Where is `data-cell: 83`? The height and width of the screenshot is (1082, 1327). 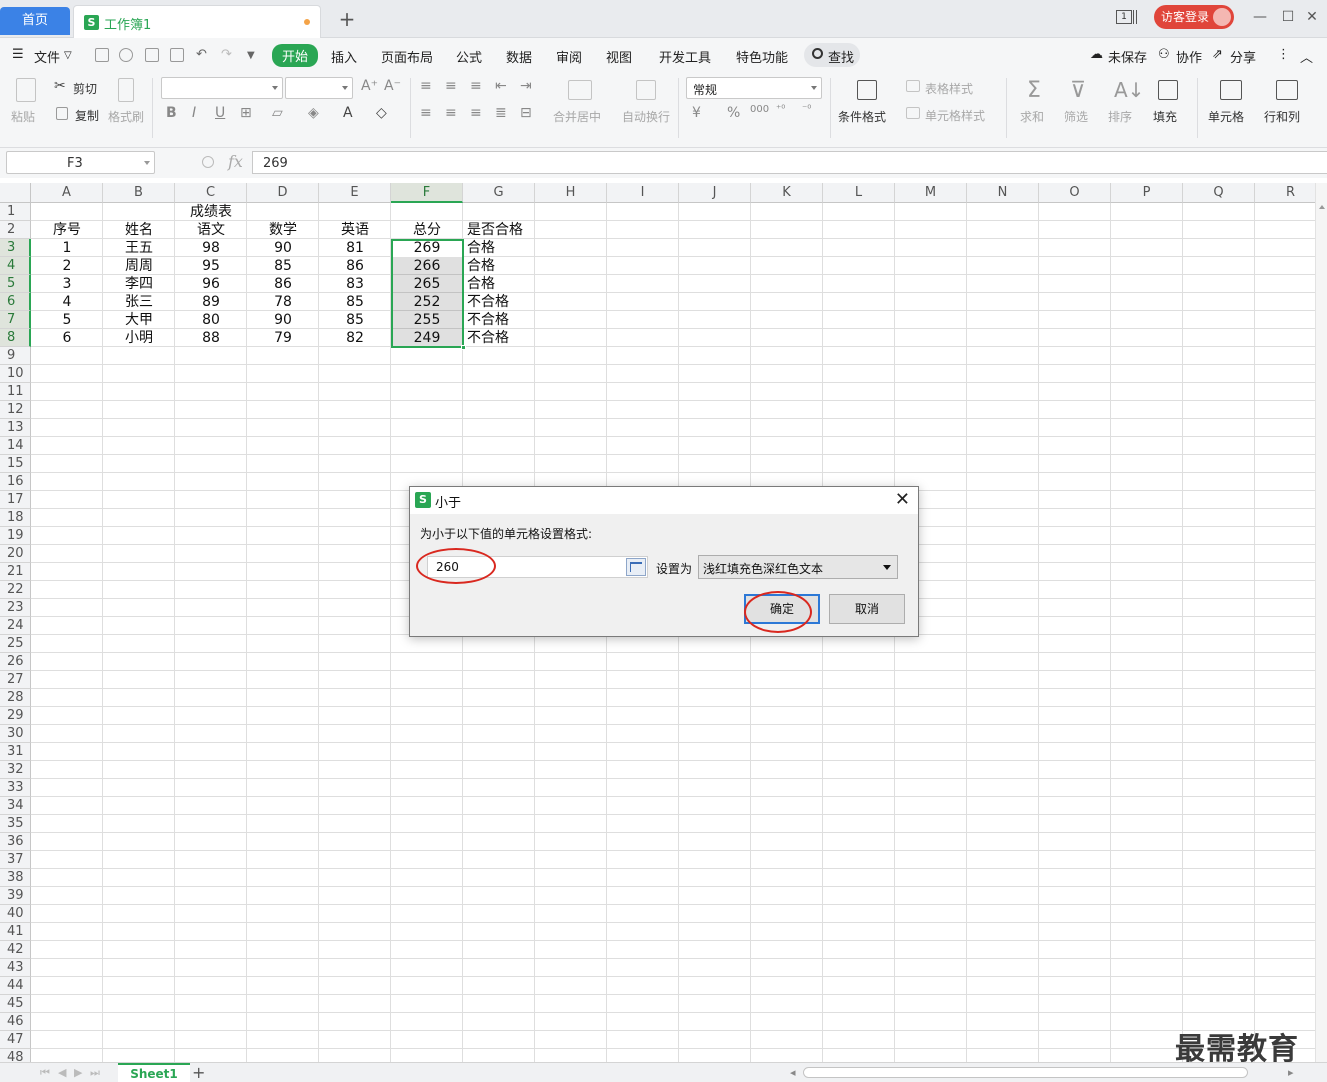
data-cell: 83 is located at coordinates (355, 284).